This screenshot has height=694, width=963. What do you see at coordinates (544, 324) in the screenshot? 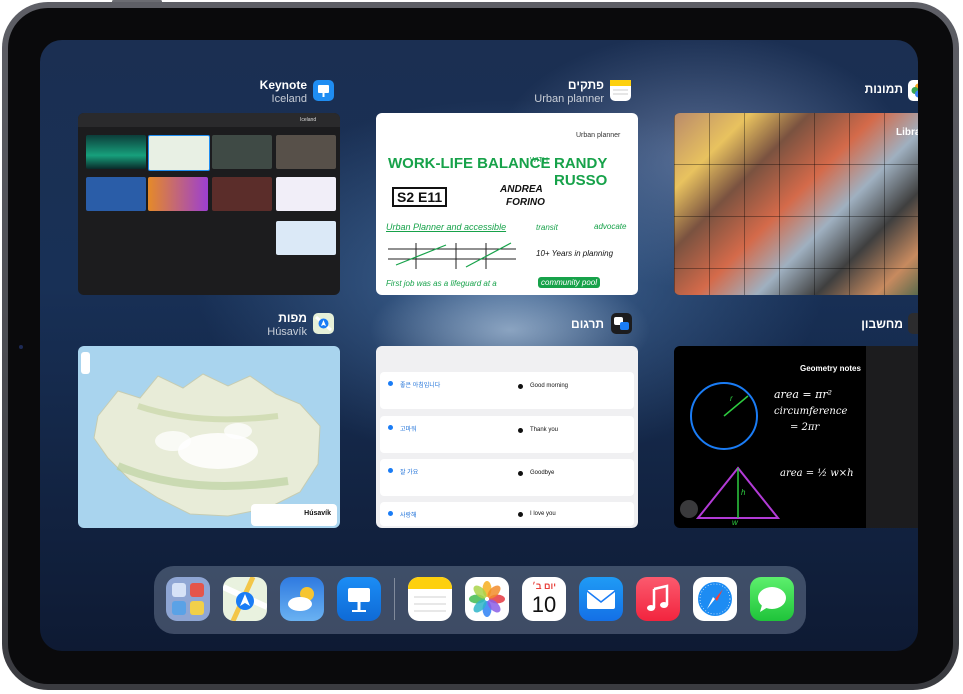
I see `translate-label: תרגום` at bounding box center [544, 324].